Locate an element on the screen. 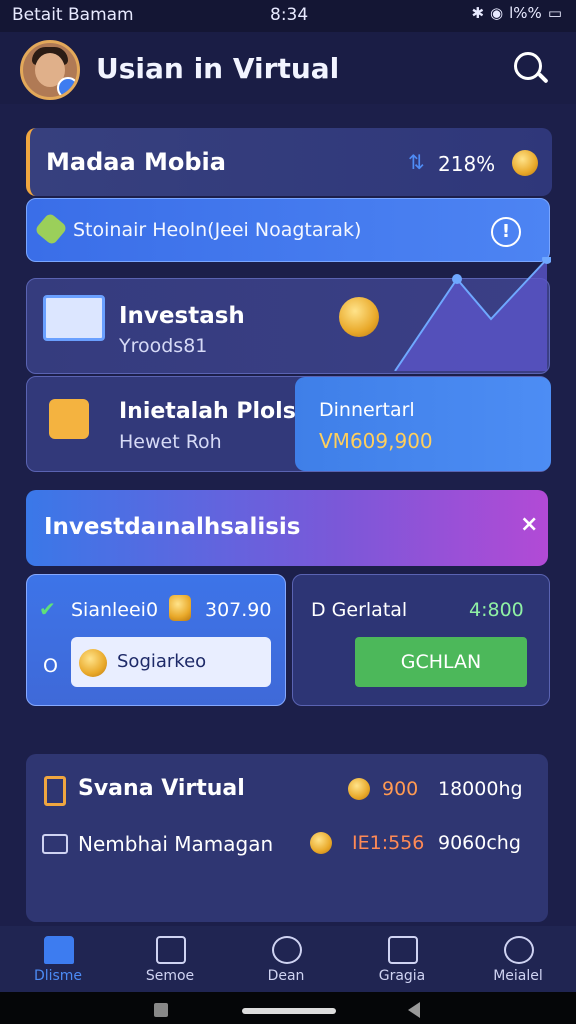 The width and height of the screenshot is (576, 1024). image-icon is located at coordinates (403, 950).